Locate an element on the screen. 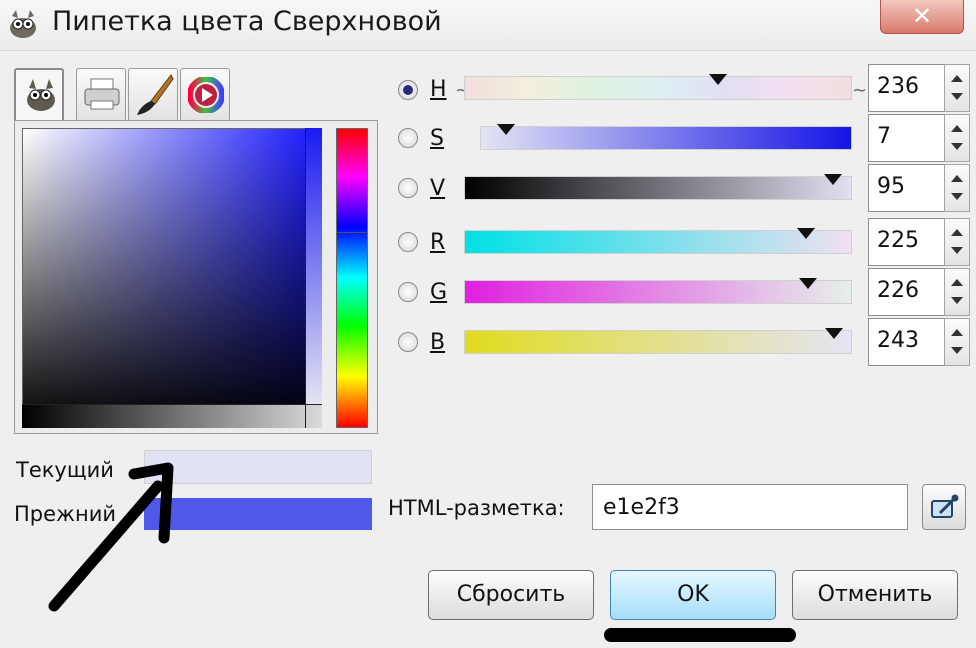 This screenshot has height=648, width=976. slider-r is located at coordinates (658, 242).